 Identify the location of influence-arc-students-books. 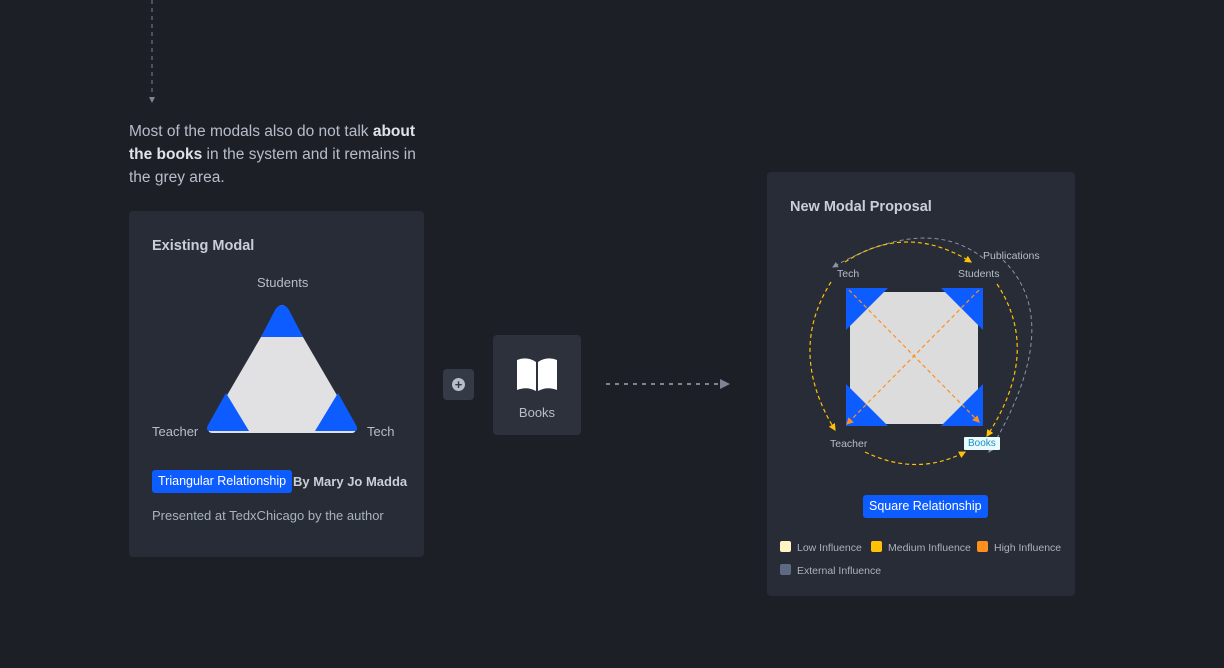
(1002, 360).